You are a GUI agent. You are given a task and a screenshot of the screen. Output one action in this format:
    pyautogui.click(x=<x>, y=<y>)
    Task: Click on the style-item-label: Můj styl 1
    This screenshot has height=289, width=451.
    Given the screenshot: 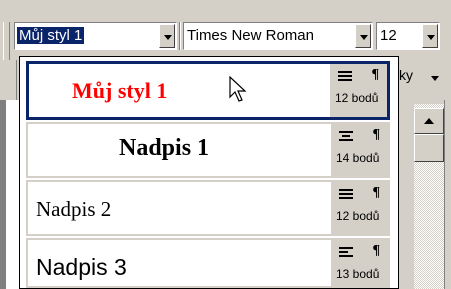 What is the action you would take?
    pyautogui.click(x=120, y=90)
    